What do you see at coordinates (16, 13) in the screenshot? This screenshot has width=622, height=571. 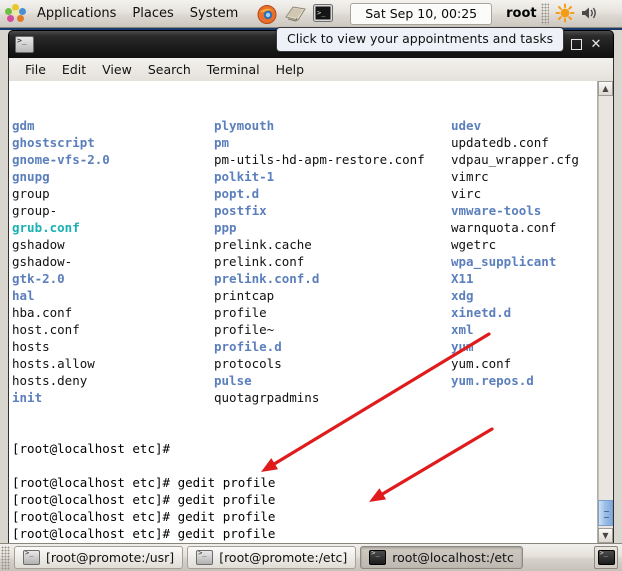 I see `gnome-foot-logo-icon` at bounding box center [16, 13].